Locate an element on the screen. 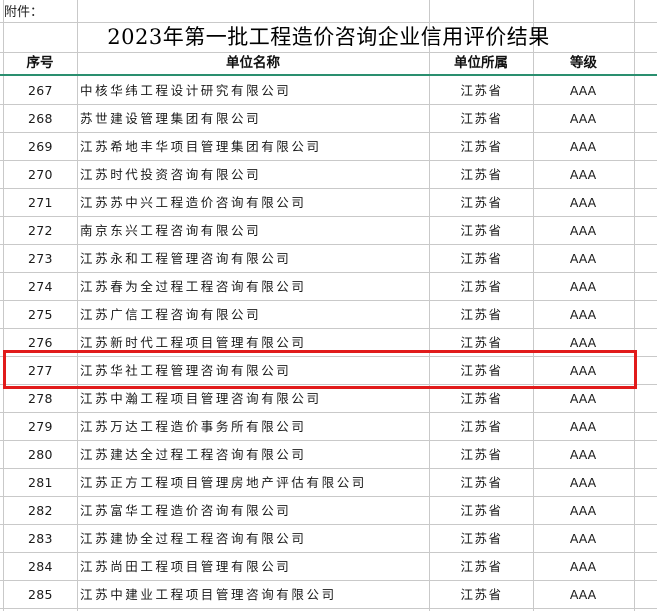  row-index: 281 is located at coordinates (53, 483).